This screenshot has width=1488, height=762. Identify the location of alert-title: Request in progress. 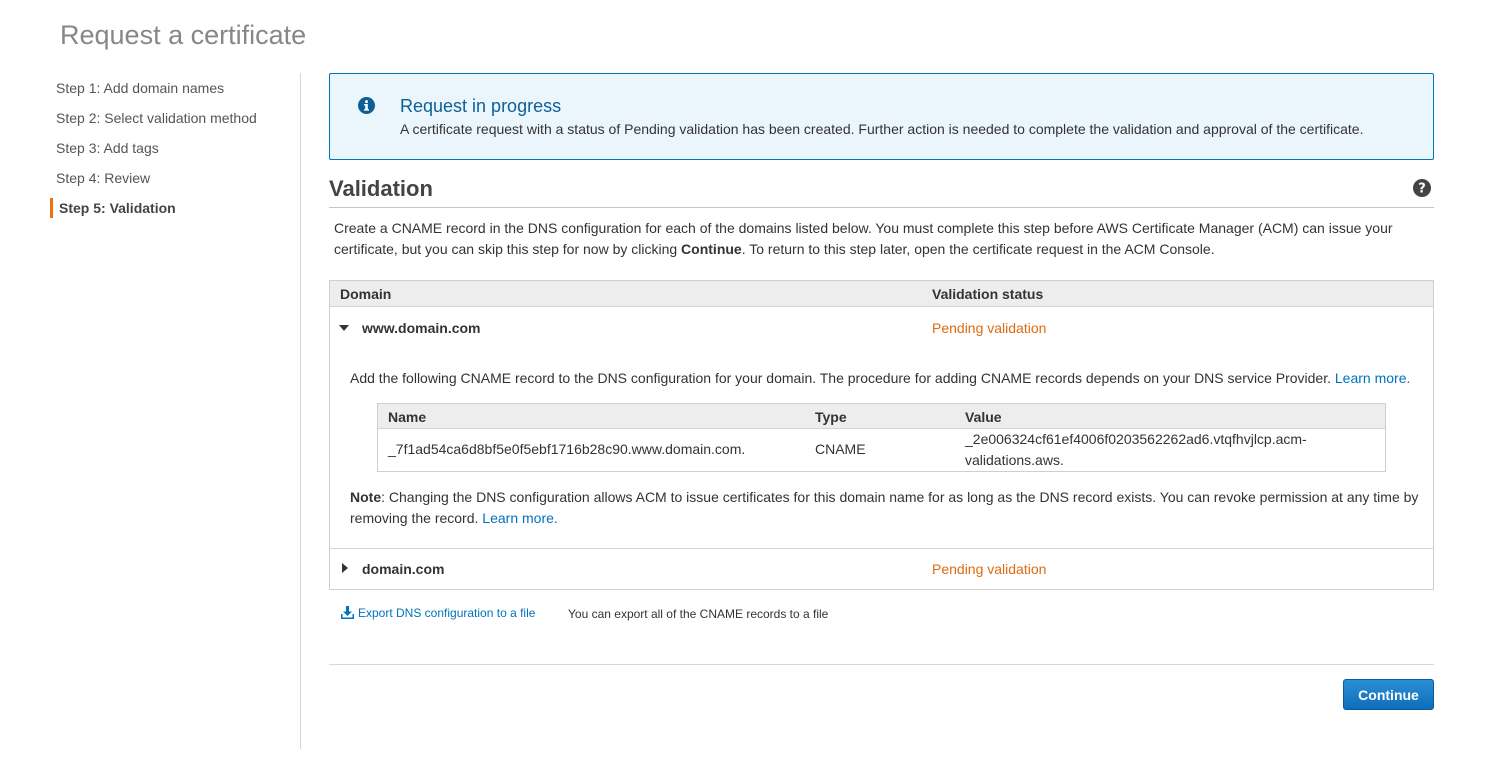
(481, 106).